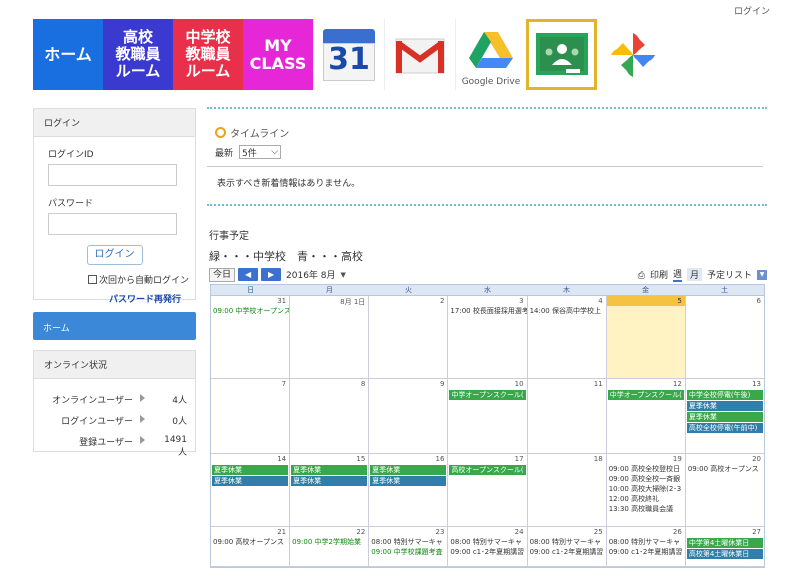  Describe the element at coordinates (487, 470) in the screenshot. I see `calendar-event: 高校オープンスクール(` at that location.